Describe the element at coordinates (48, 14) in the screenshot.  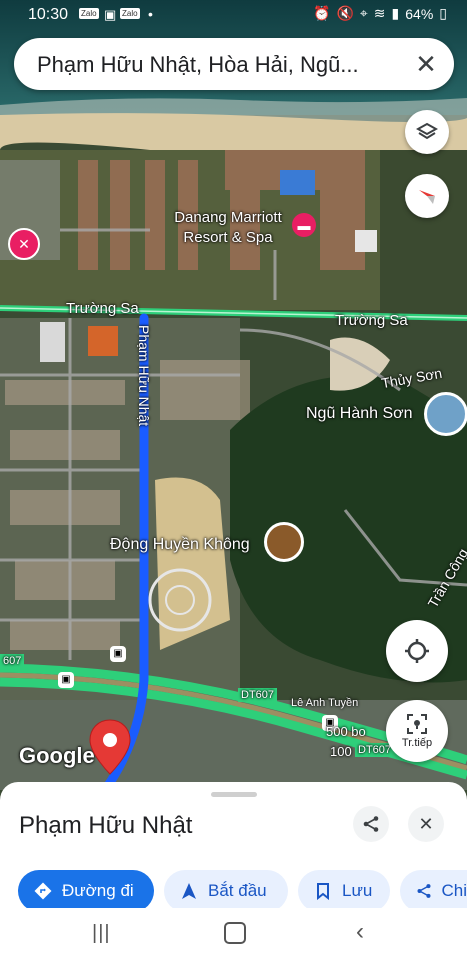
I see `clock: 10:30` at that location.